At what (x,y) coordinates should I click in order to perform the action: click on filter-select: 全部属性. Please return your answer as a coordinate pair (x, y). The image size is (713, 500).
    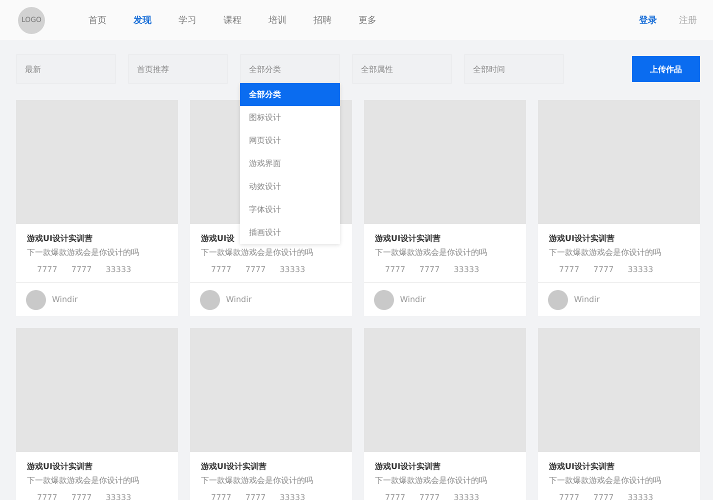
    Looking at the image, I should click on (402, 69).